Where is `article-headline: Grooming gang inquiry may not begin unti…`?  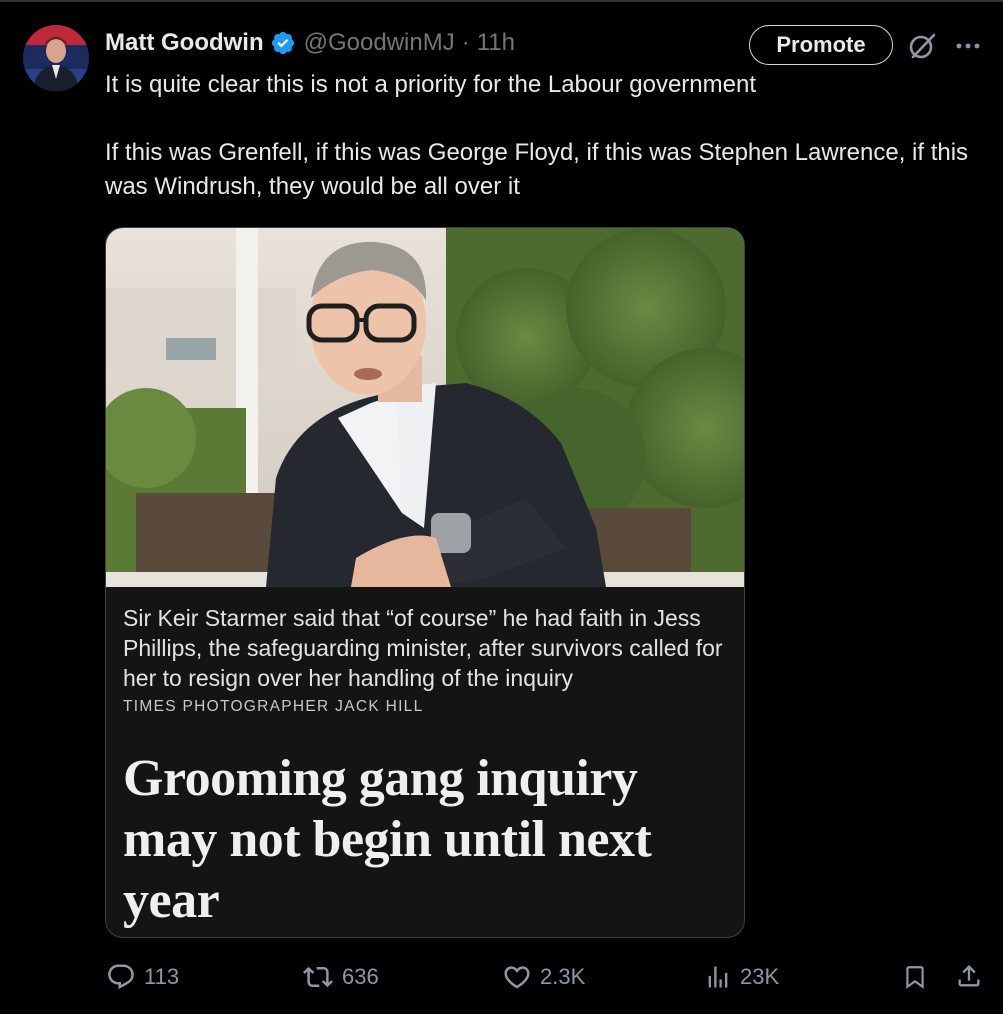 article-headline: Grooming gang inquiry may not begin unti… is located at coordinates (387, 839).